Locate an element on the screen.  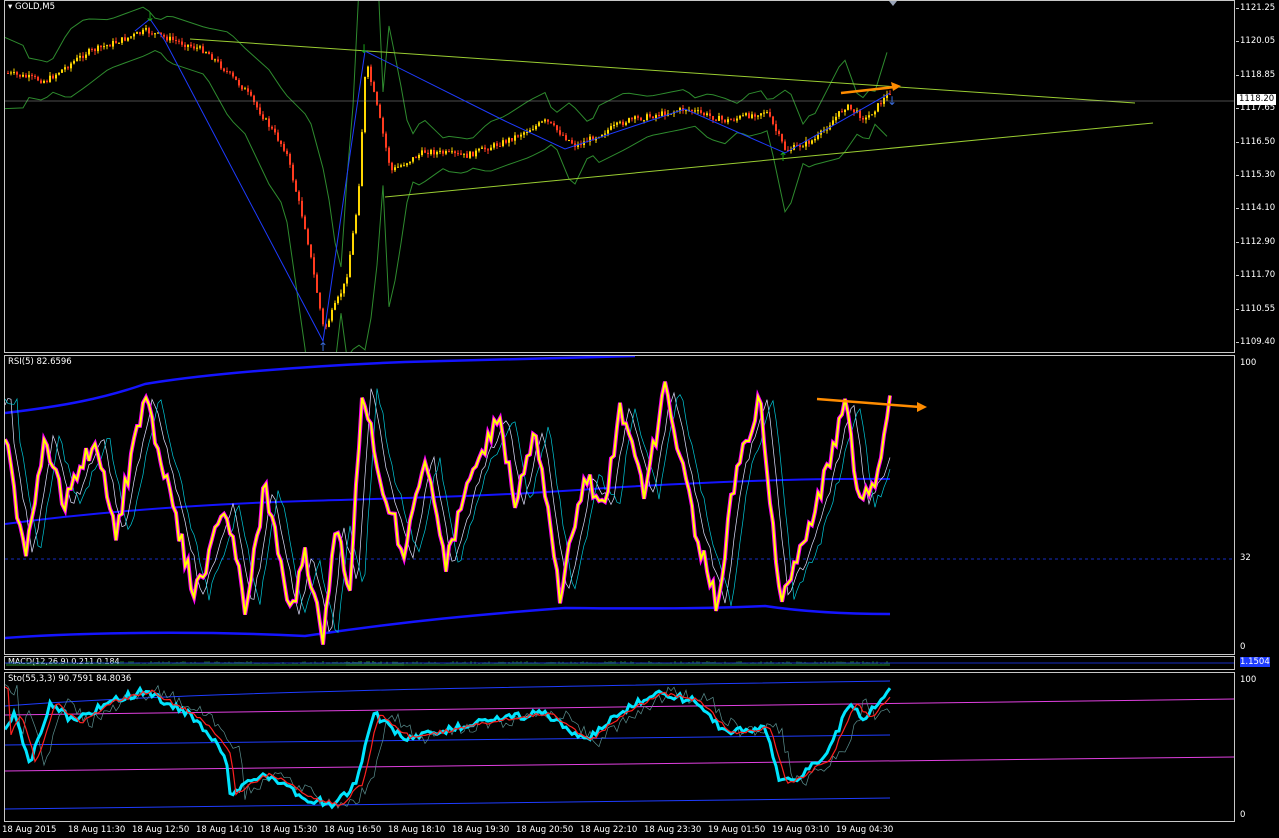
time-label: 18 Aug 22:10 is located at coordinates (609, 830).